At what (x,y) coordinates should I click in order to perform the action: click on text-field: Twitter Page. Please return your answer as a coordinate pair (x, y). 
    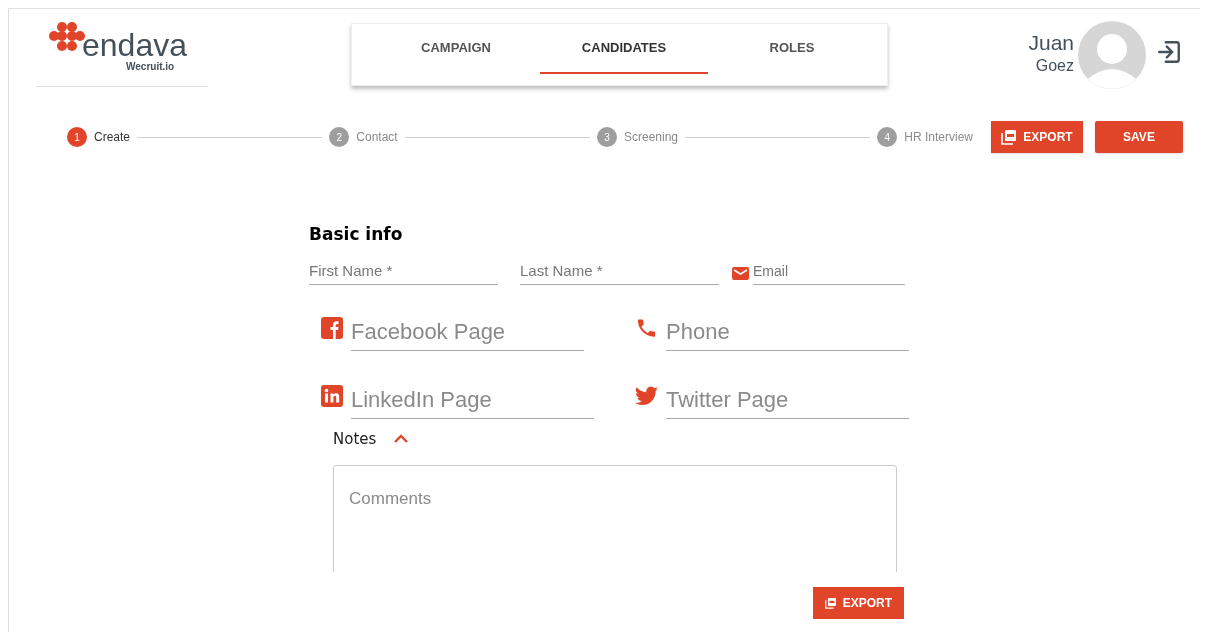
    Looking at the image, I should click on (787, 400).